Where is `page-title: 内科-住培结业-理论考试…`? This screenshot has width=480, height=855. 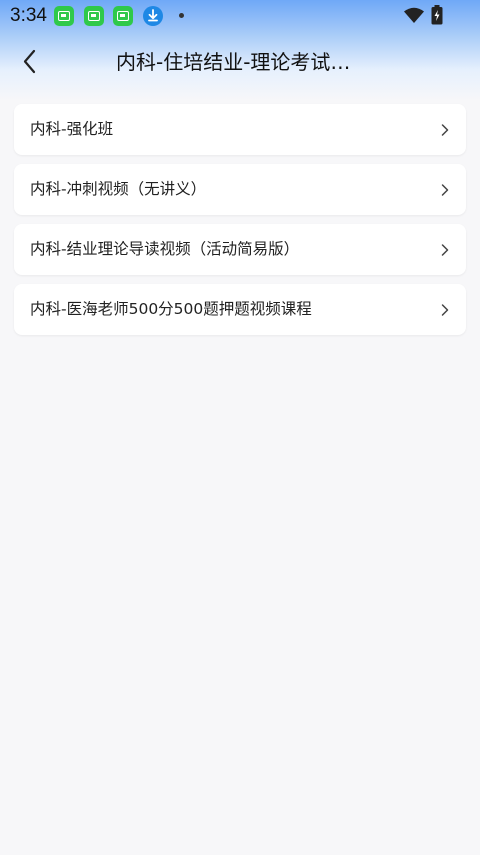
page-title: 内科-住培结业-理论考试… is located at coordinates (233, 62).